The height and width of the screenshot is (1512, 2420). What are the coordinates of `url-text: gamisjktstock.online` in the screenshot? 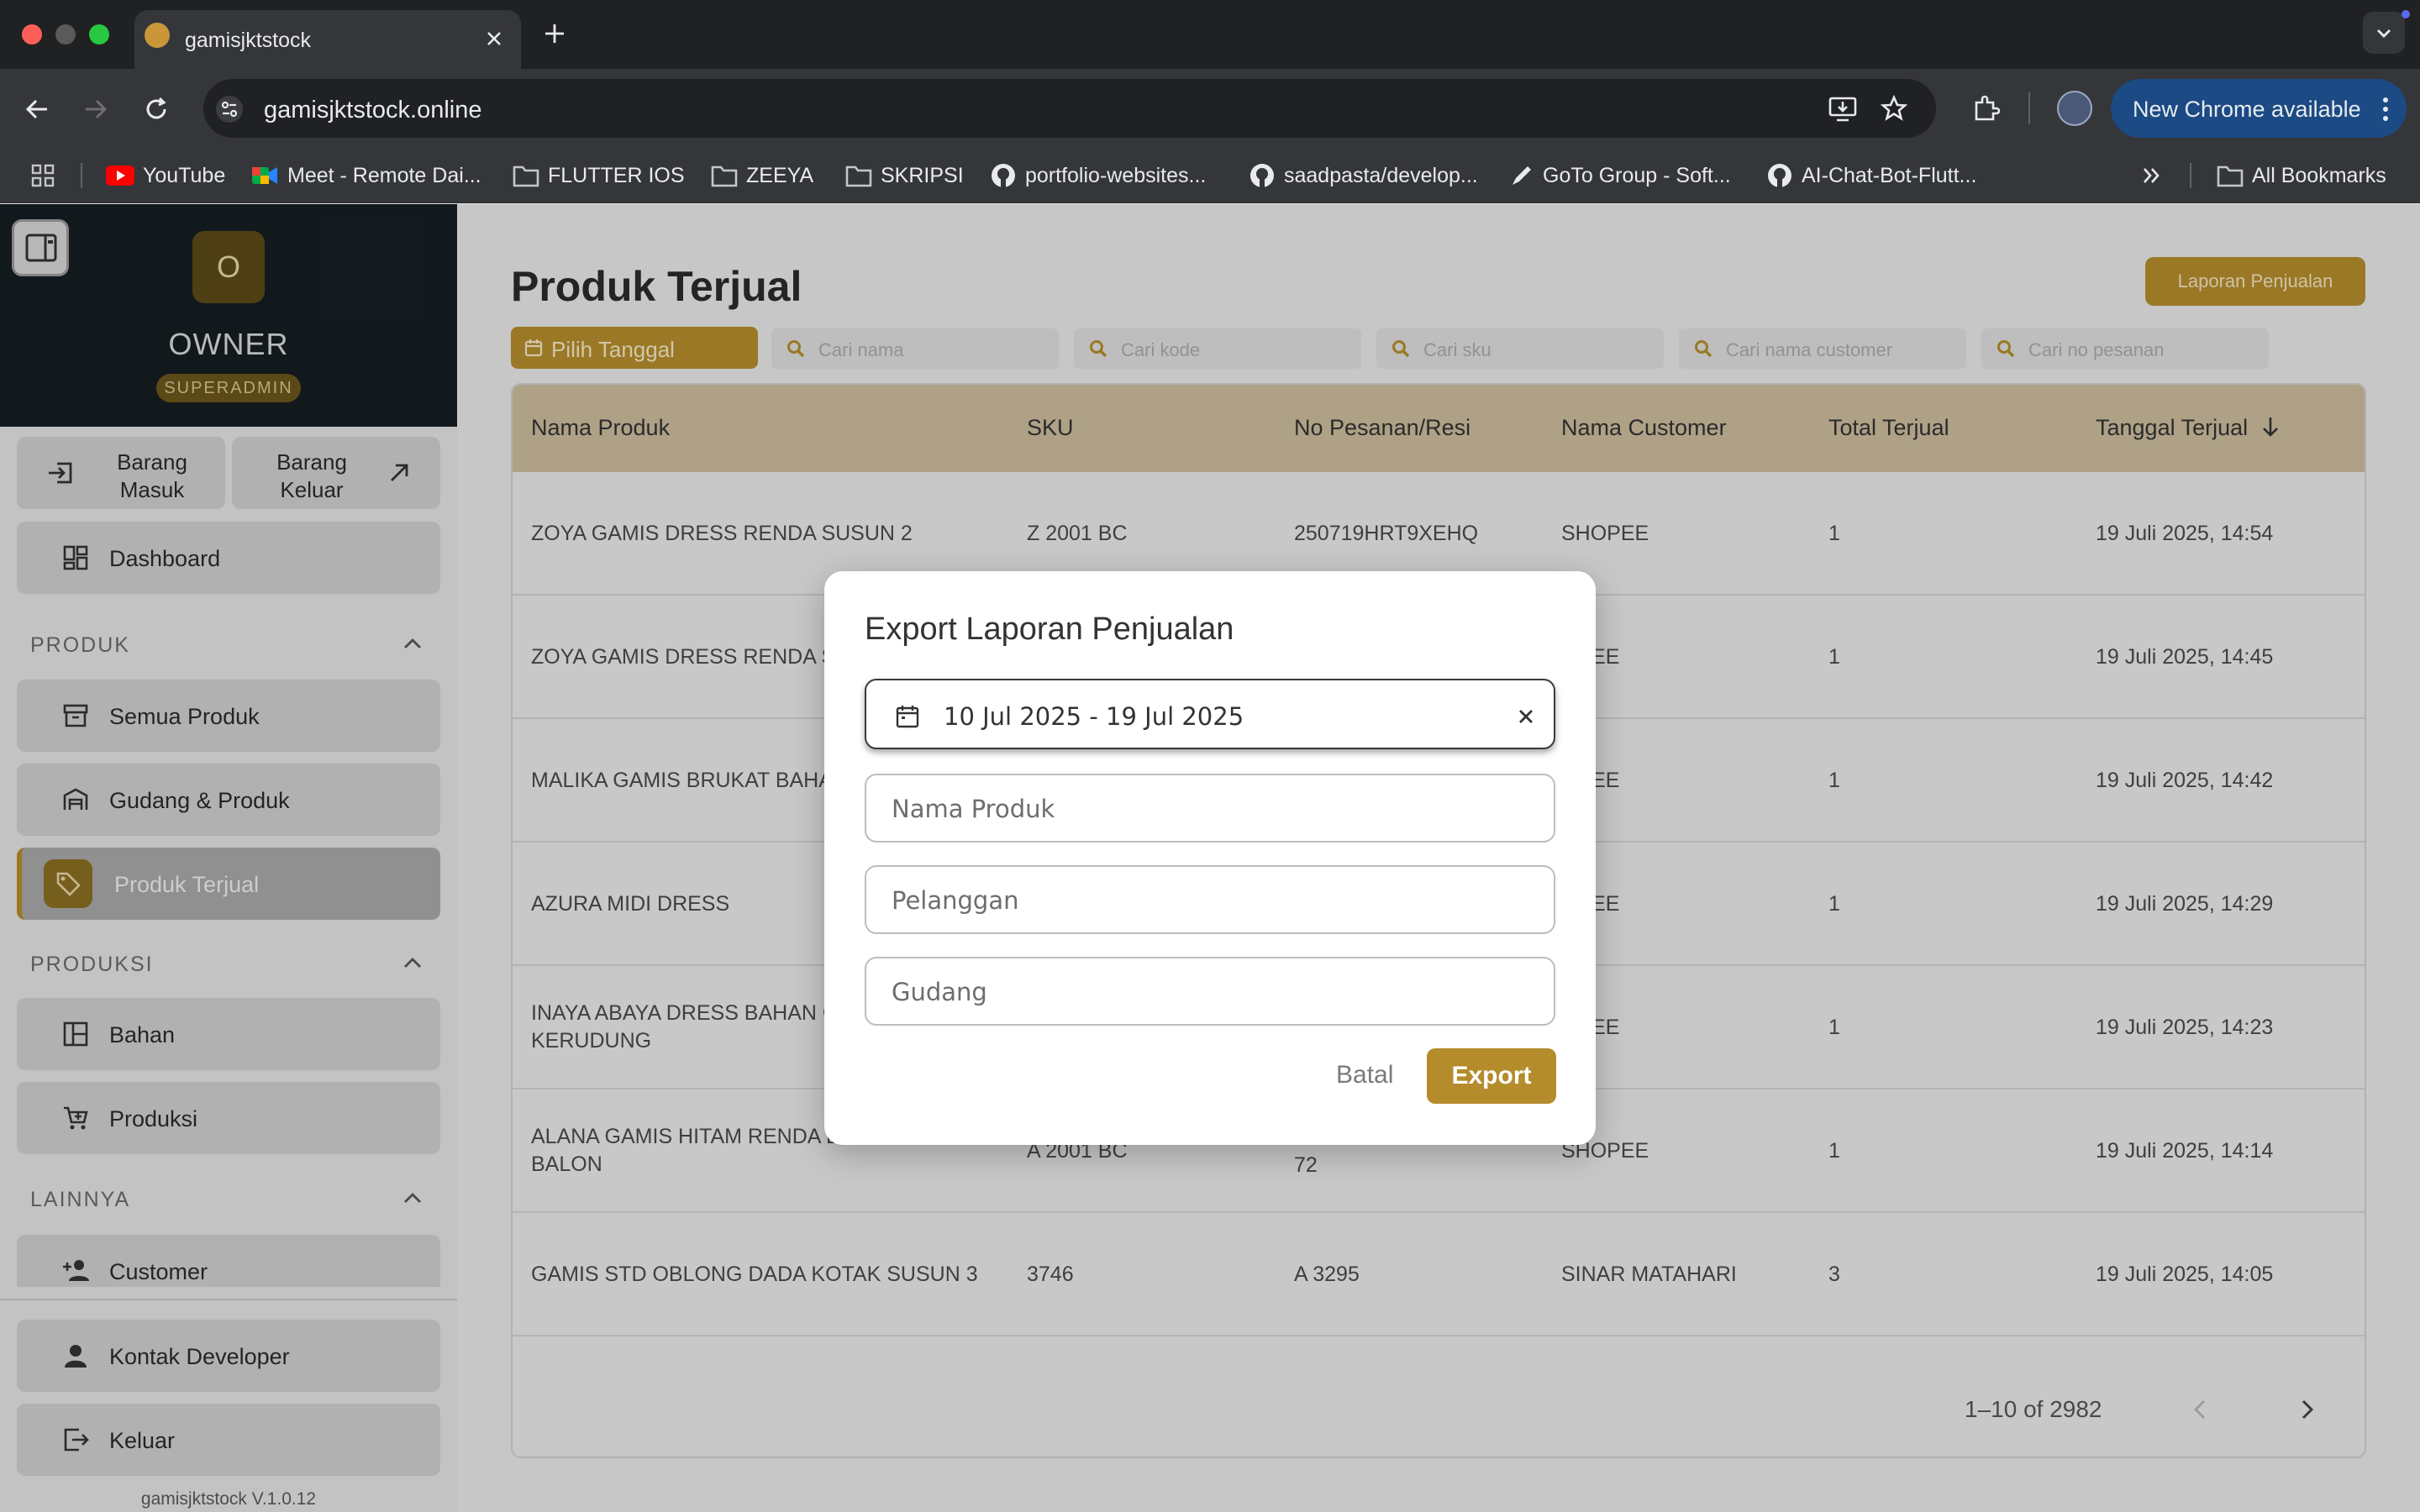 It's located at (373, 110).